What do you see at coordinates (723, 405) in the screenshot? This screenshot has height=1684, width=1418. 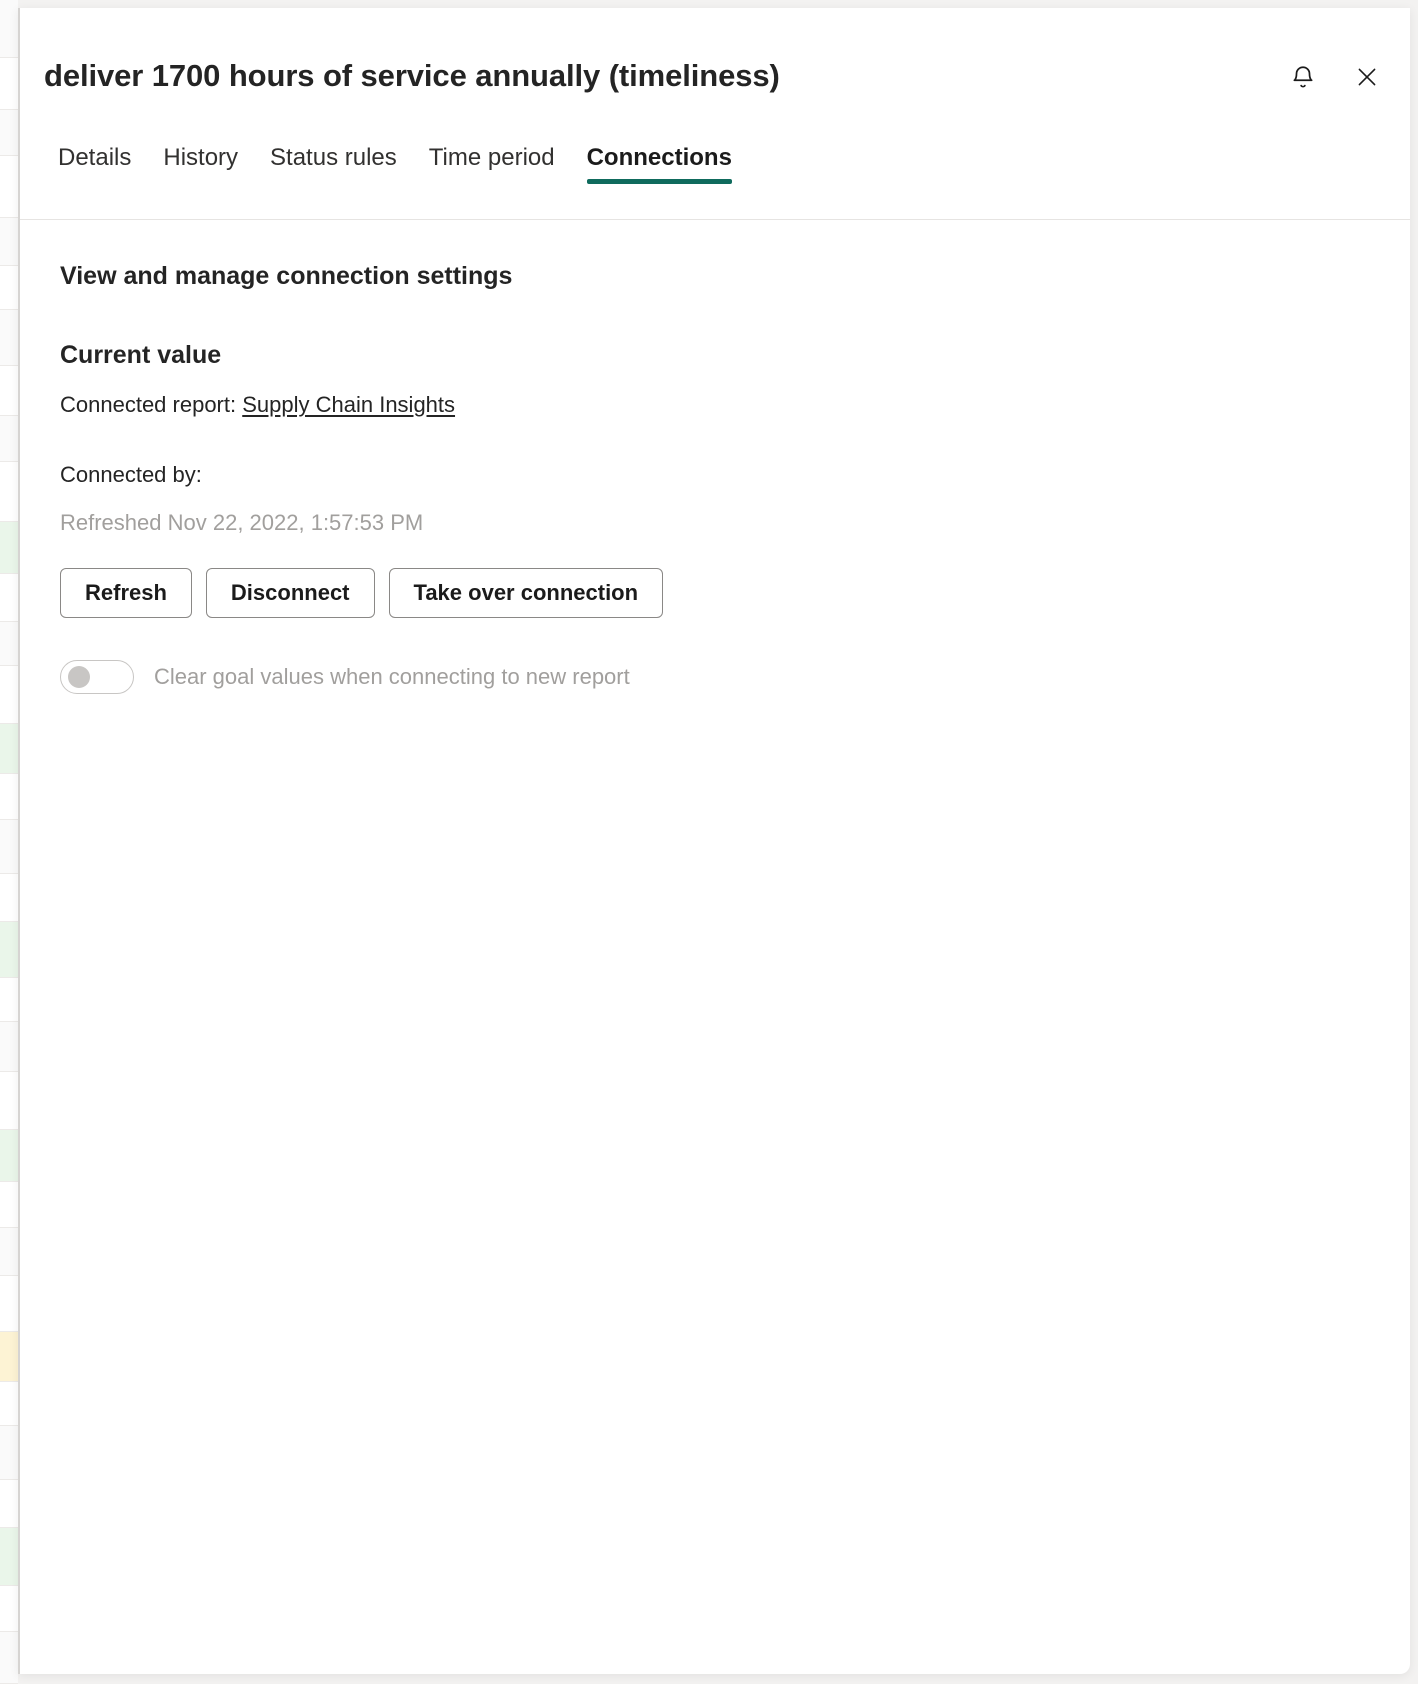 I see `connected-report-row: Connected report: Supply Chain Insights` at bounding box center [723, 405].